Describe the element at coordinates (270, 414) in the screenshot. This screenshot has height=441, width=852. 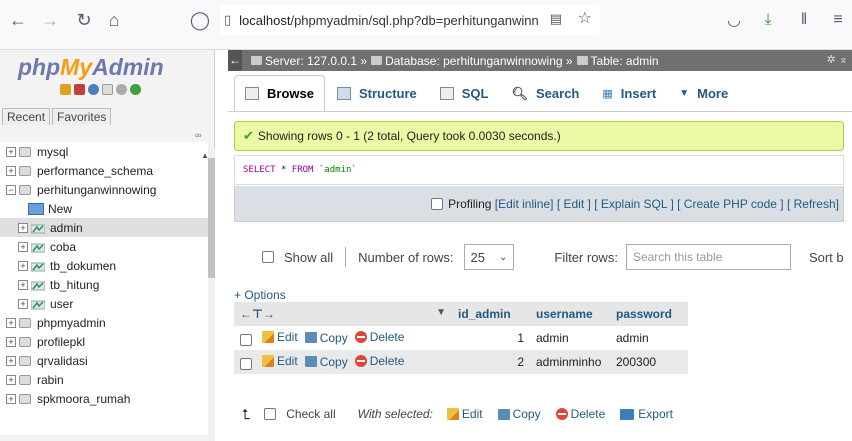
I see `check-all-checkbox` at that location.